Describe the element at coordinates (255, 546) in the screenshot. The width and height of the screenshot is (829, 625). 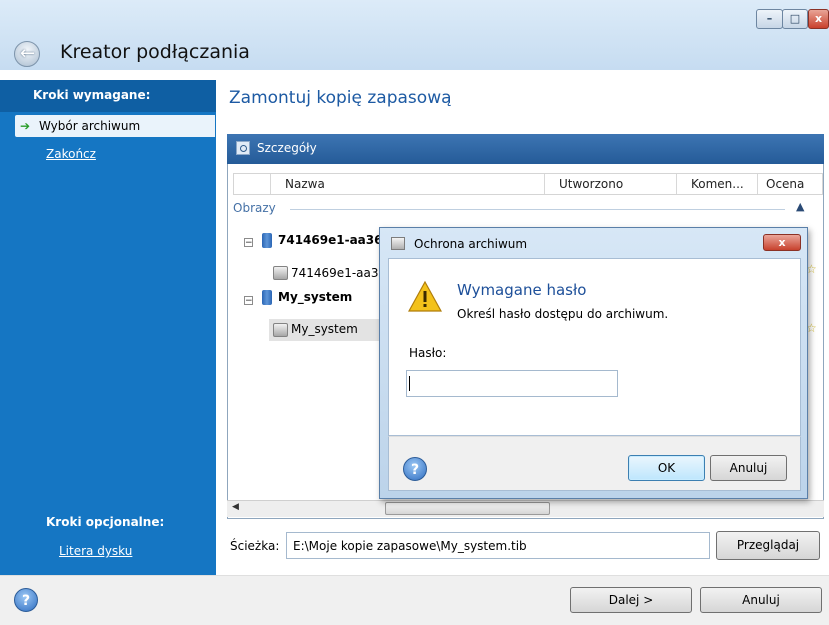
I see `path-label: Ścieżka:` at that location.